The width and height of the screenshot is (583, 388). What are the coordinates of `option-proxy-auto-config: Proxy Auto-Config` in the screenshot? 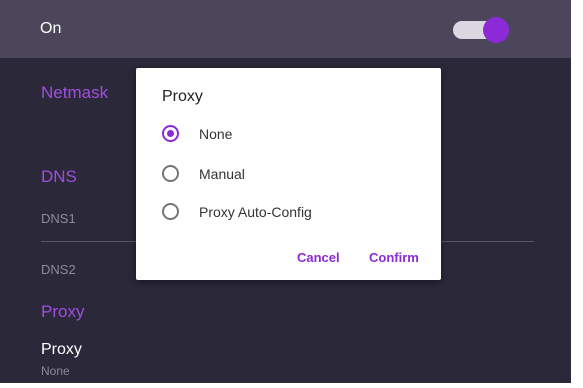 It's located at (287, 213).